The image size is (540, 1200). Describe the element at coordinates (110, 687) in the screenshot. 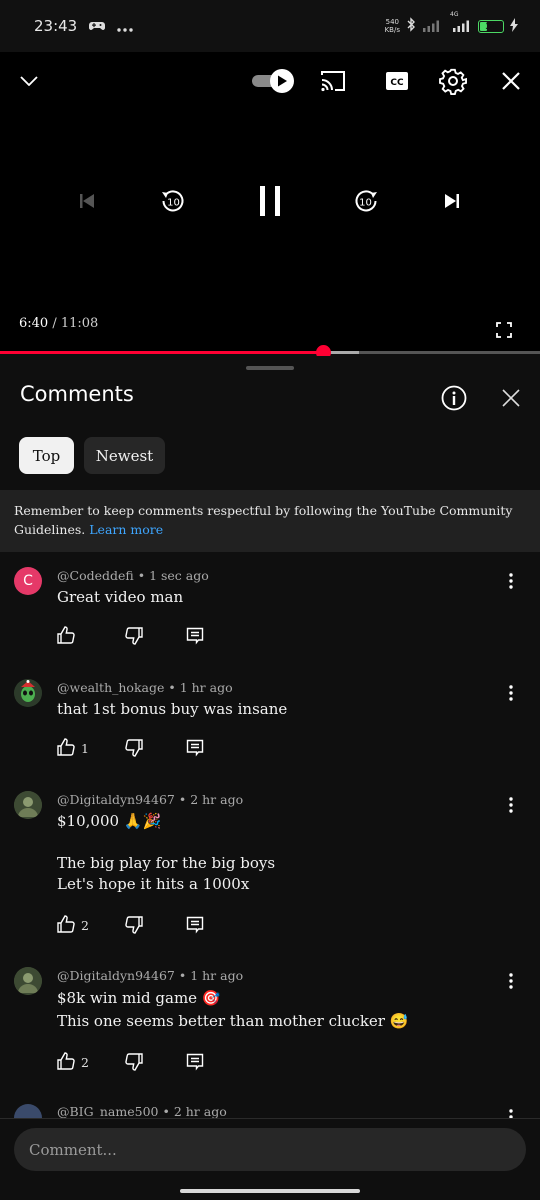

I see `comment-author: @wealth_hokage` at that location.